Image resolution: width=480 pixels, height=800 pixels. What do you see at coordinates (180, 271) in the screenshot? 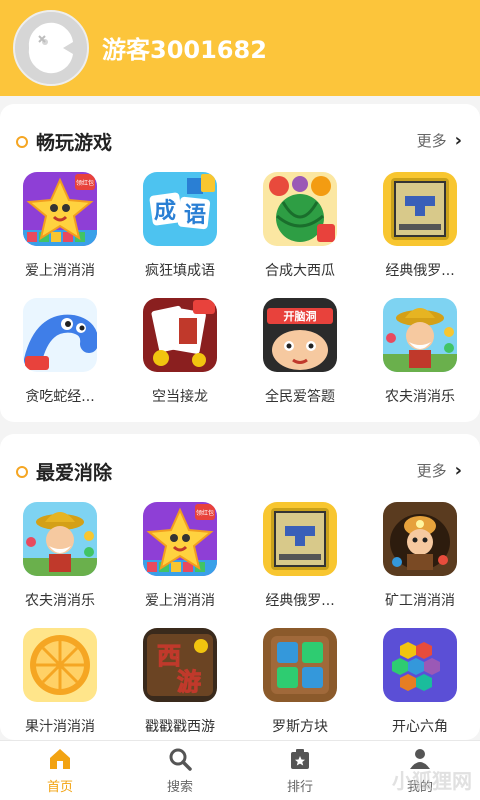
I see `game-name: 疯狂填成语` at bounding box center [180, 271].